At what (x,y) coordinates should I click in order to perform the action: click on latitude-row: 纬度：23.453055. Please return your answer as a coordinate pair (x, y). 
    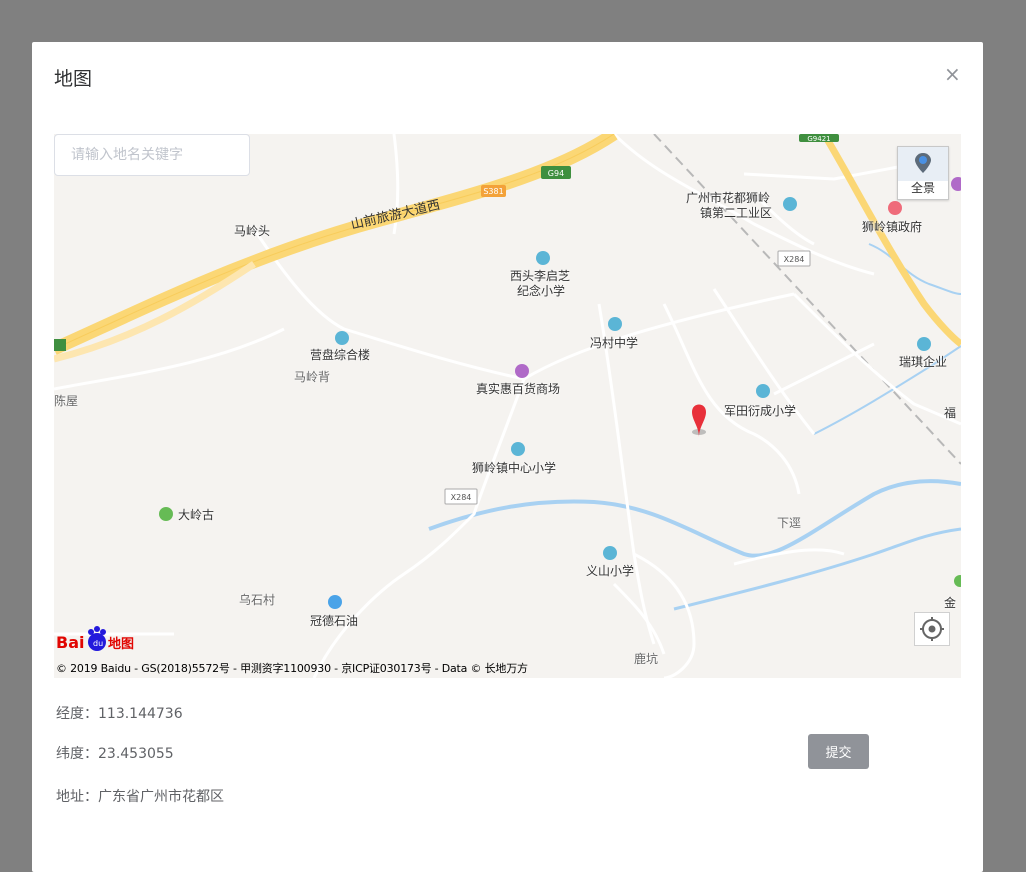
    Looking at the image, I should click on (115, 753).